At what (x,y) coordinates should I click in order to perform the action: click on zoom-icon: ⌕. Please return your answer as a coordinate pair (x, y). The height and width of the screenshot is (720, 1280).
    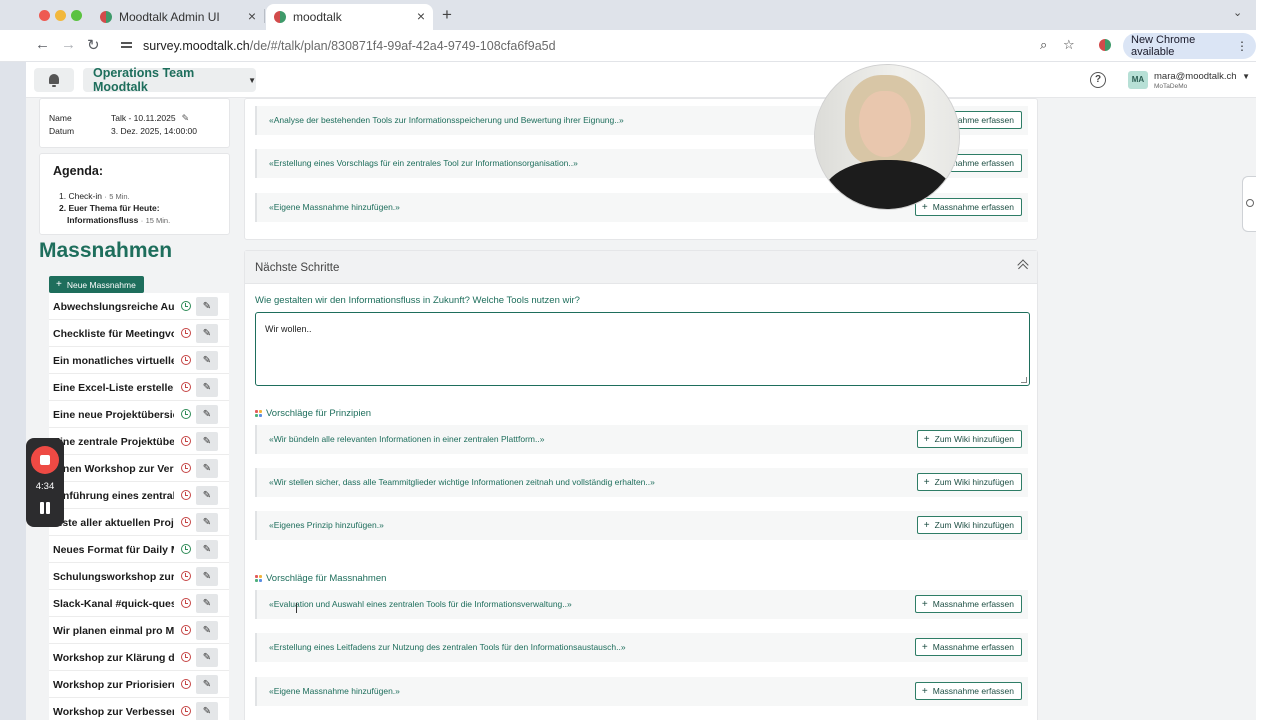
    Looking at the image, I should click on (1043, 45).